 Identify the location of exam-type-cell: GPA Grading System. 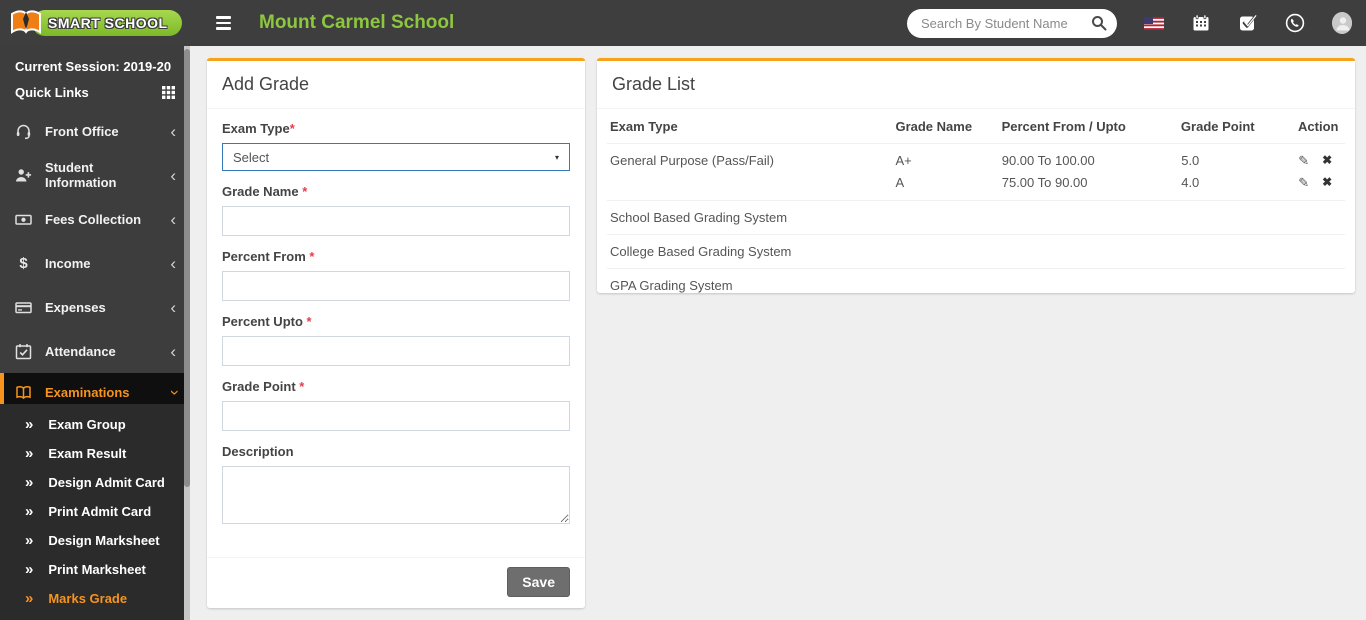
(671, 285).